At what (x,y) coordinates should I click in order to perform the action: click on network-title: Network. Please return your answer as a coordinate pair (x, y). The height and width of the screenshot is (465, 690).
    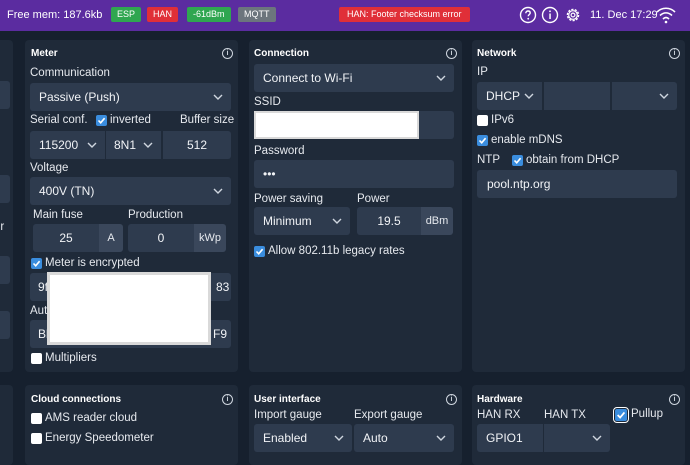
    Looking at the image, I should click on (497, 53).